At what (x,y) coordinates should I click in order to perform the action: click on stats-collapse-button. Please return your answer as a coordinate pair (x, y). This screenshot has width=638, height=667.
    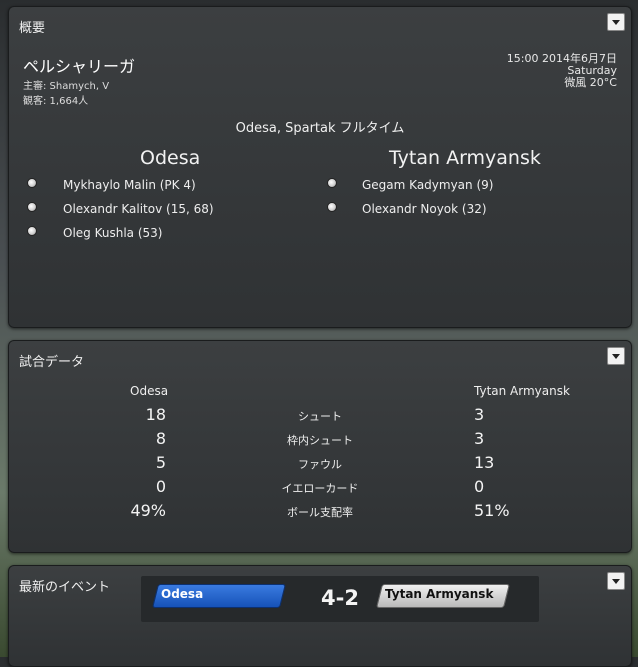
    Looking at the image, I should click on (616, 356).